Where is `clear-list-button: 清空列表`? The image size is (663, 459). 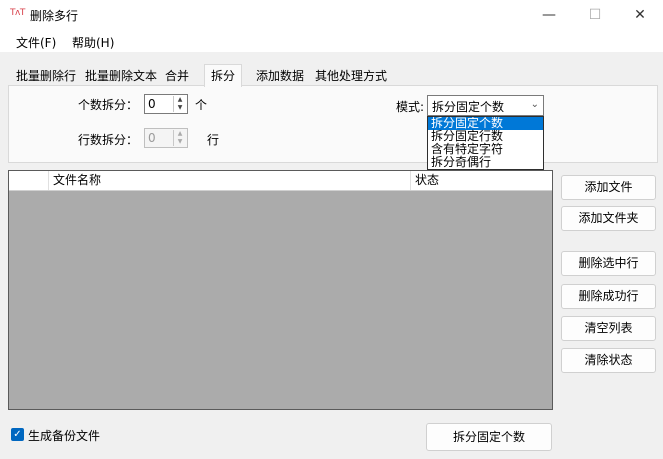
clear-list-button: 清空列表 is located at coordinates (608, 328).